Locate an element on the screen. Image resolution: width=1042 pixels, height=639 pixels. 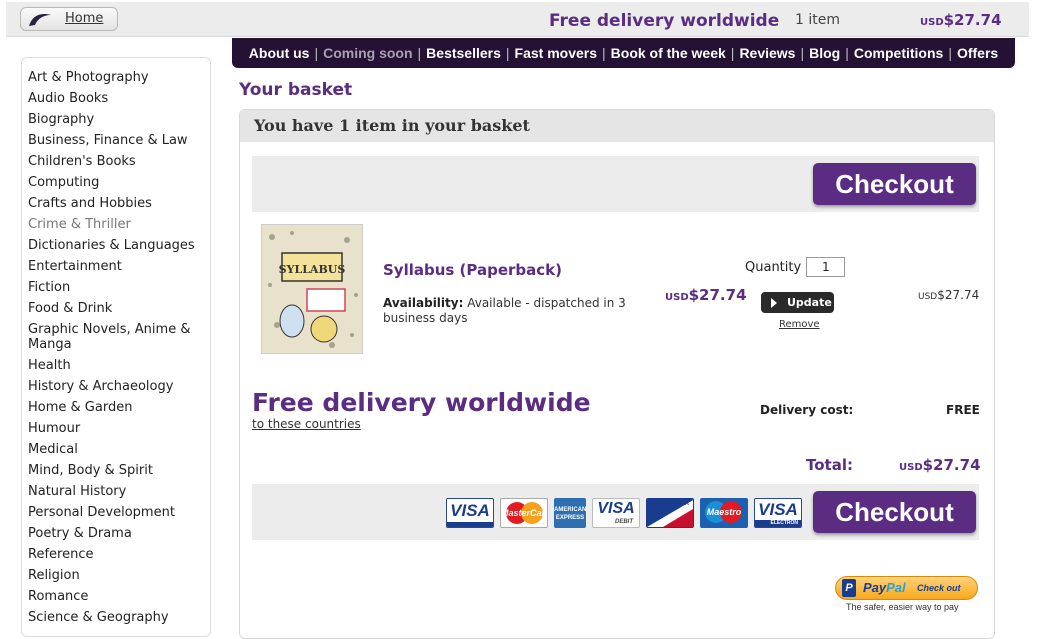
sidebar-item-dictionaries-languages: Dictionaries & Languages is located at coordinates (119, 245).